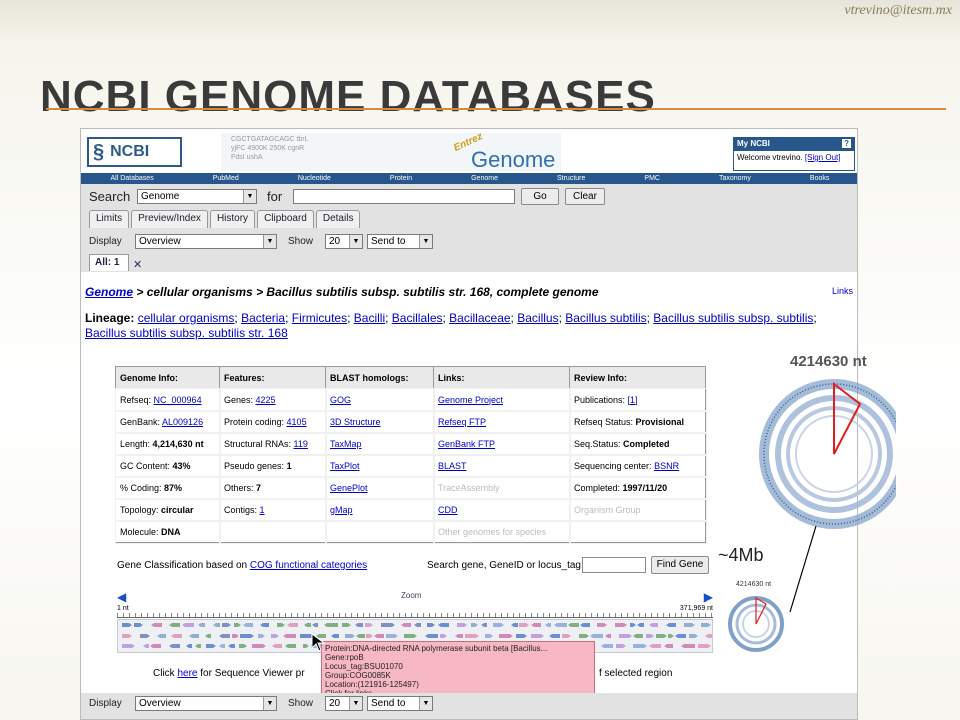 Image resolution: width=960 pixels, height=720 pixels. Describe the element at coordinates (187, 673) in the screenshot. I see `here-link: here` at that location.